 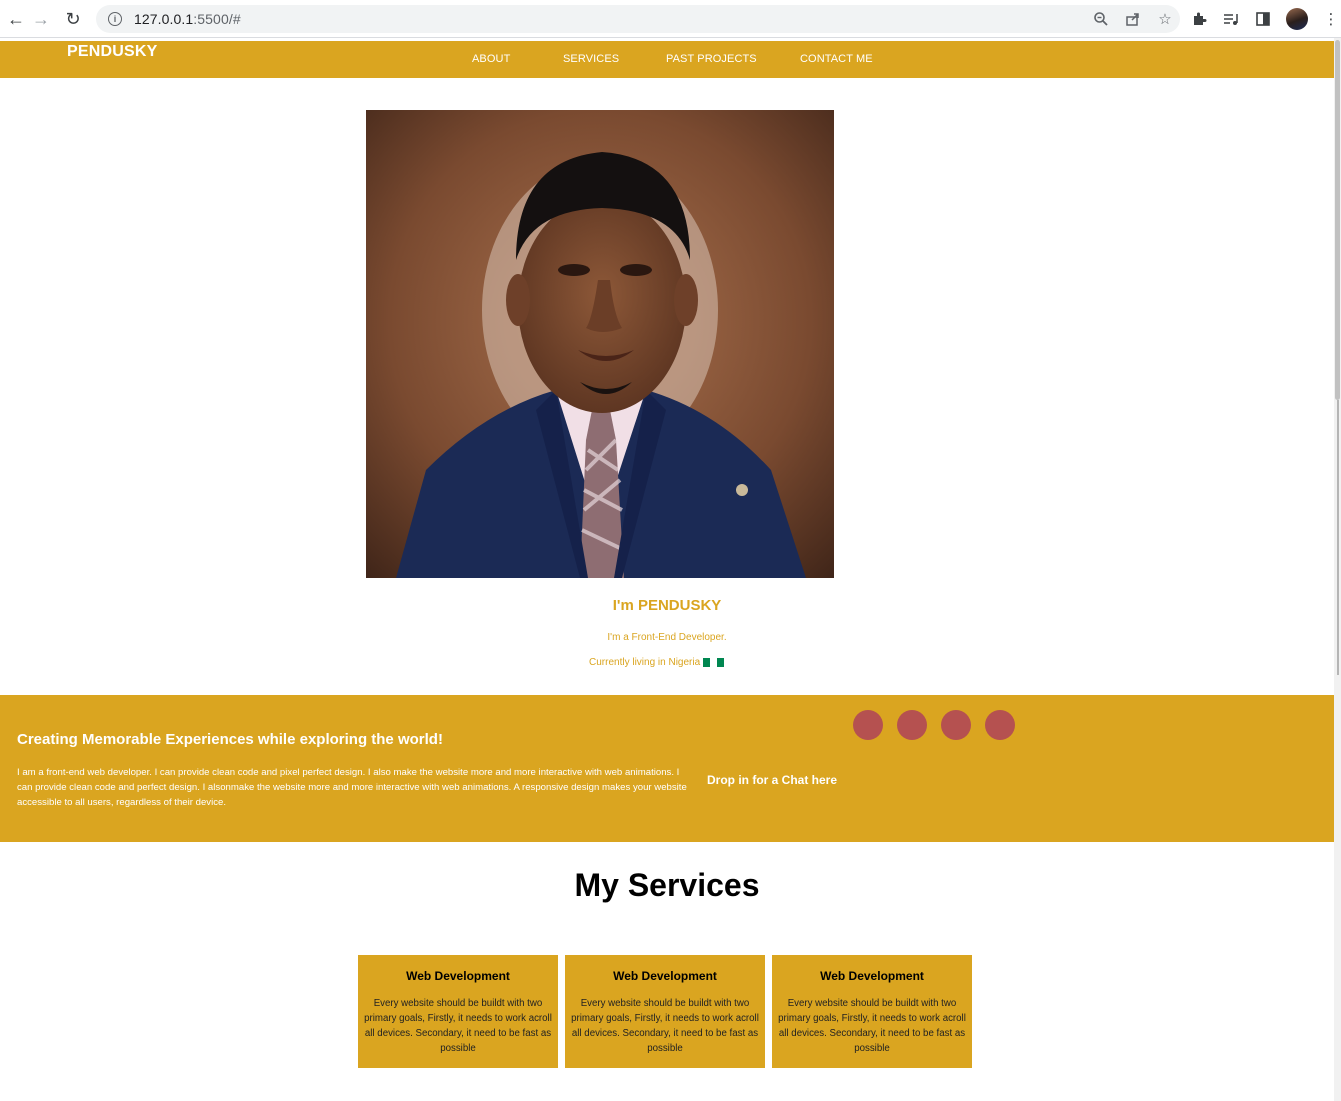 I want to click on address-bar: i 127.0.0.1:5500/# ☆, so click(x=638, y=19).